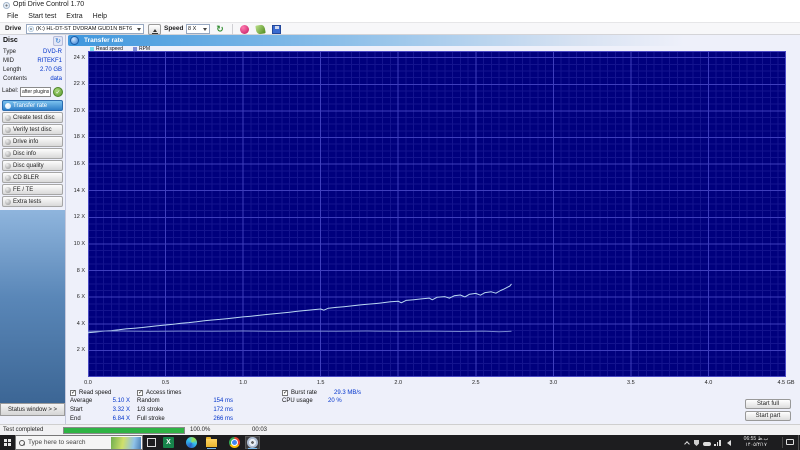 This screenshot has height=450, width=800. What do you see at coordinates (126, 443) in the screenshot?
I see `search-highlight-image` at bounding box center [126, 443].